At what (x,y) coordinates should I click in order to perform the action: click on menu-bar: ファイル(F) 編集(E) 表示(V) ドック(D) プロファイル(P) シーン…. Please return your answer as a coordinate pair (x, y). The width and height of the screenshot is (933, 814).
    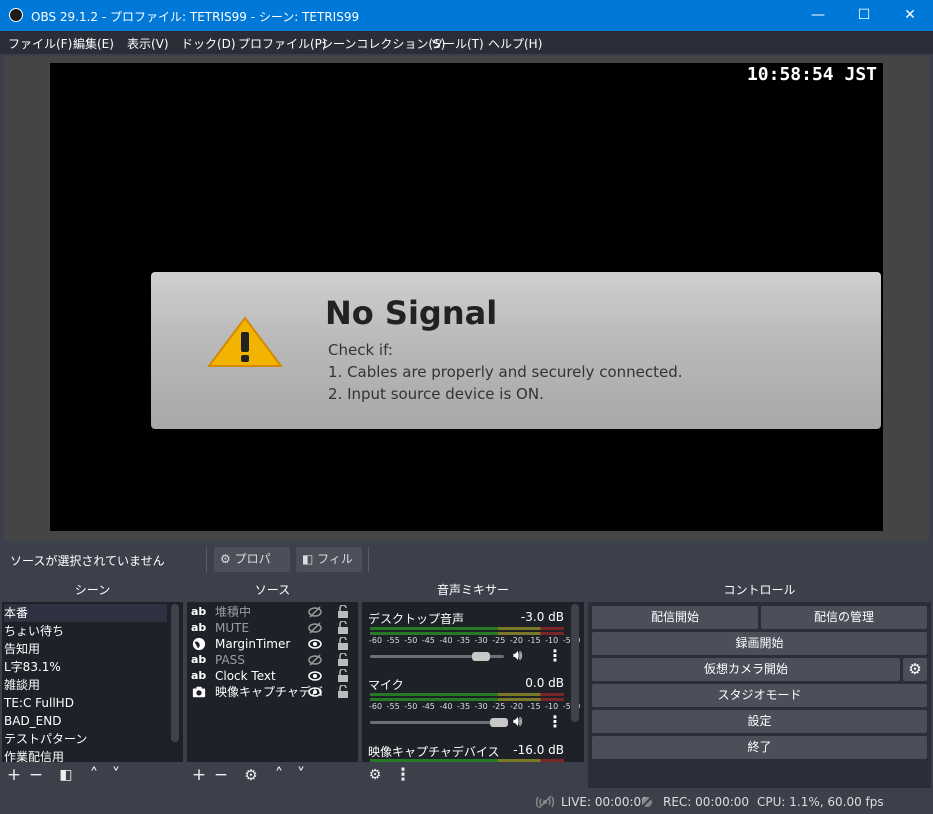
    Looking at the image, I should click on (466, 42).